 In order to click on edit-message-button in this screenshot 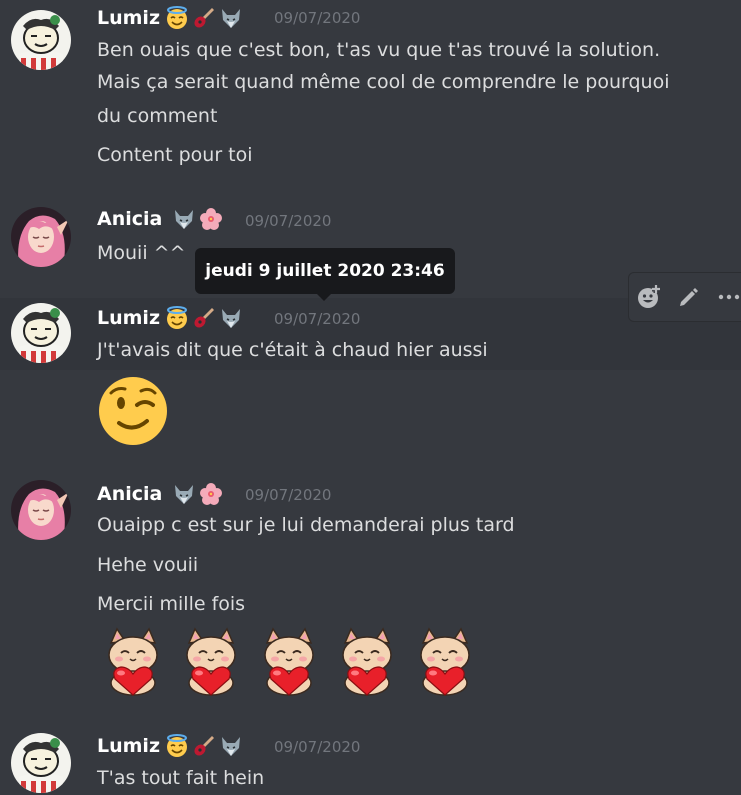, I will do `click(689, 297)`.